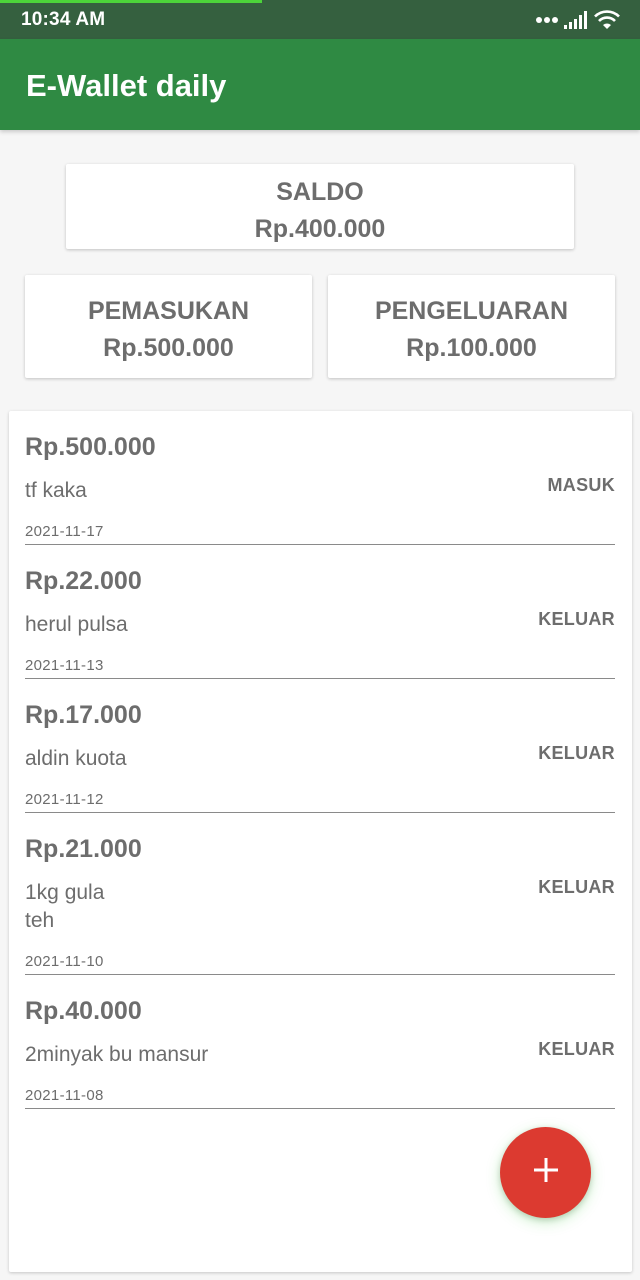  What do you see at coordinates (64, 531) in the screenshot?
I see `transaction-date: 2021-11-17` at bounding box center [64, 531].